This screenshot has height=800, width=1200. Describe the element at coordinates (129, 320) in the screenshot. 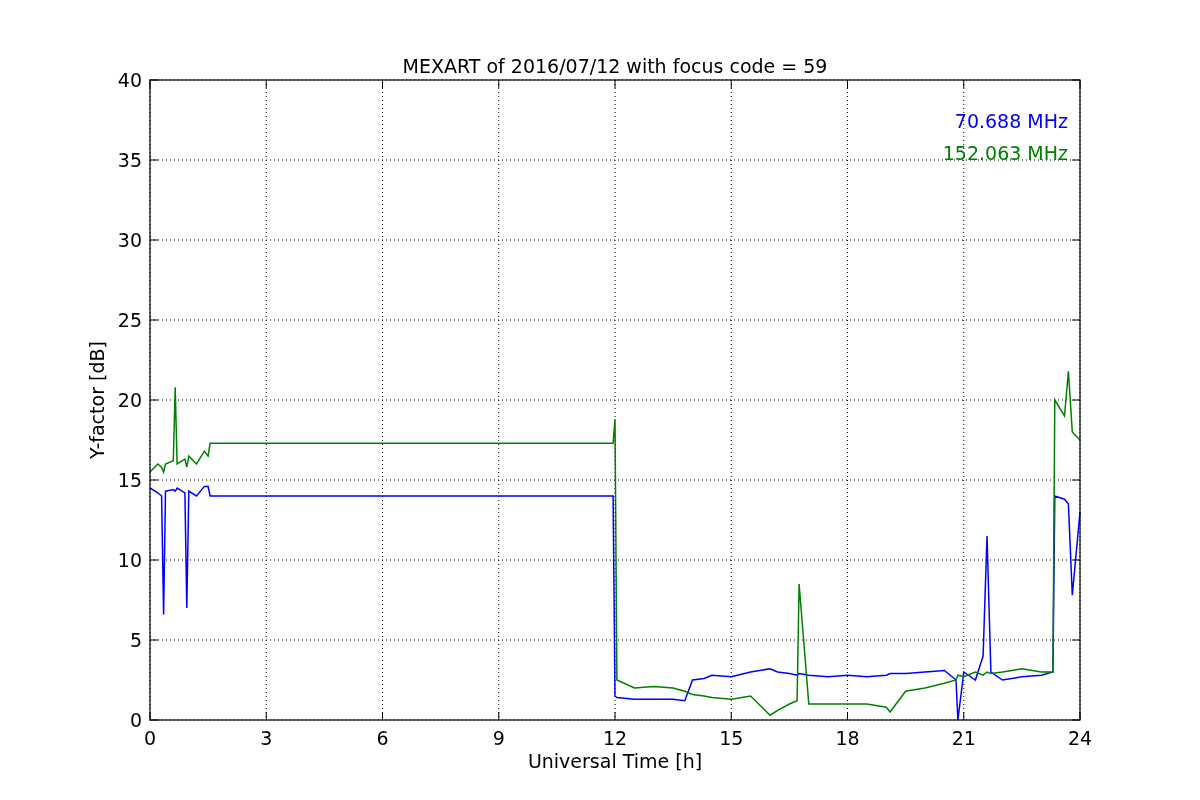

I see `y-tick-label: 25` at that location.